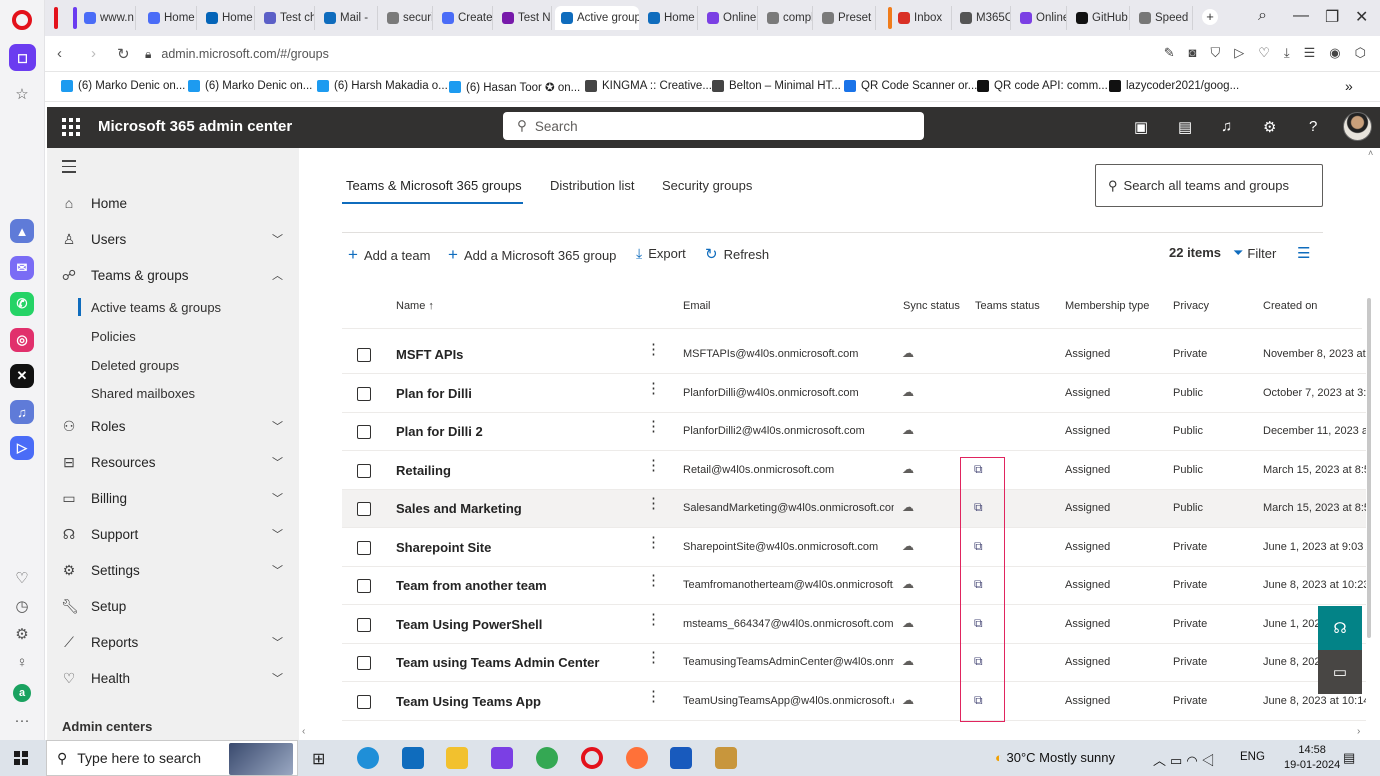 The height and width of the screenshot is (776, 1380). Describe the element at coordinates (69, 168) in the screenshot. I see `hamburger-icon` at that location.